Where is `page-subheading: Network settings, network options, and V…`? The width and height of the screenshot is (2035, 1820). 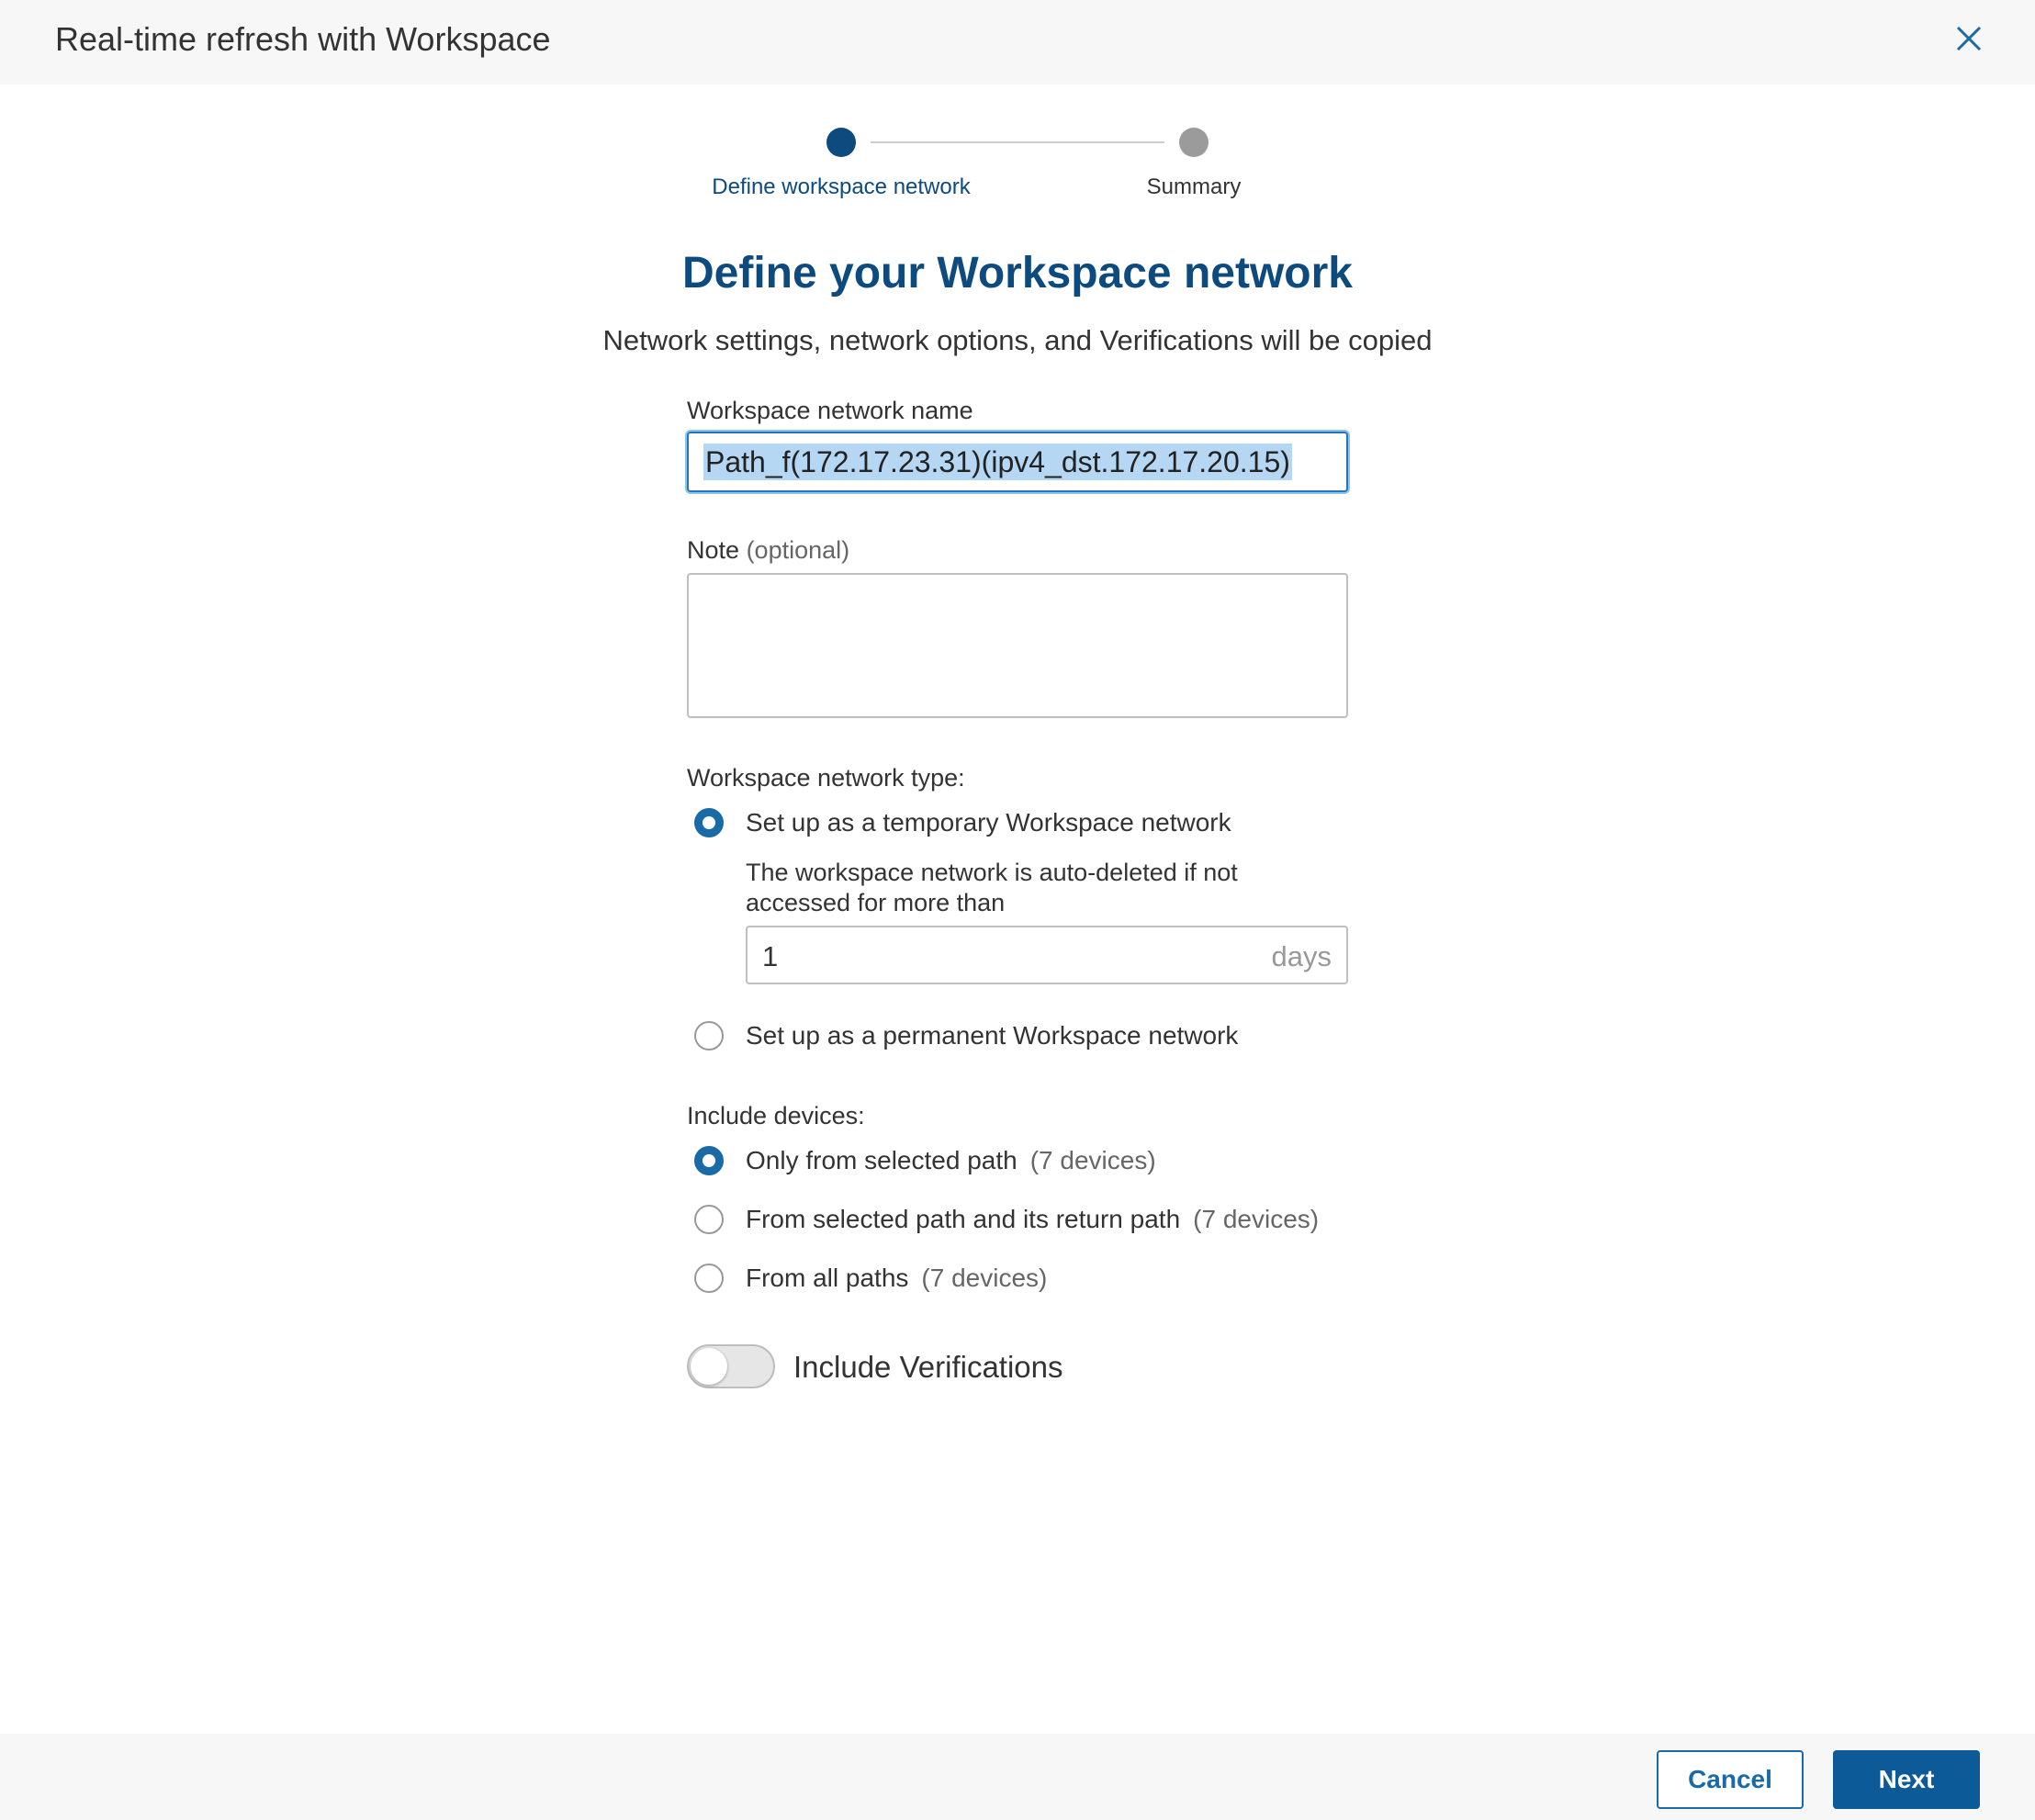 page-subheading: Network settings, network options, and V… is located at coordinates (1017, 340).